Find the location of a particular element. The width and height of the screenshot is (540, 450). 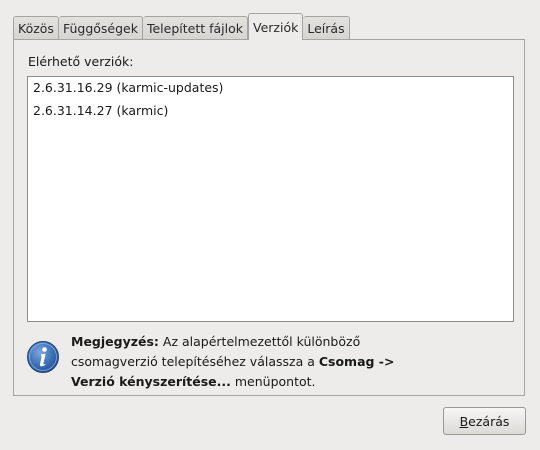

close-button: Bezárás is located at coordinates (484, 421).